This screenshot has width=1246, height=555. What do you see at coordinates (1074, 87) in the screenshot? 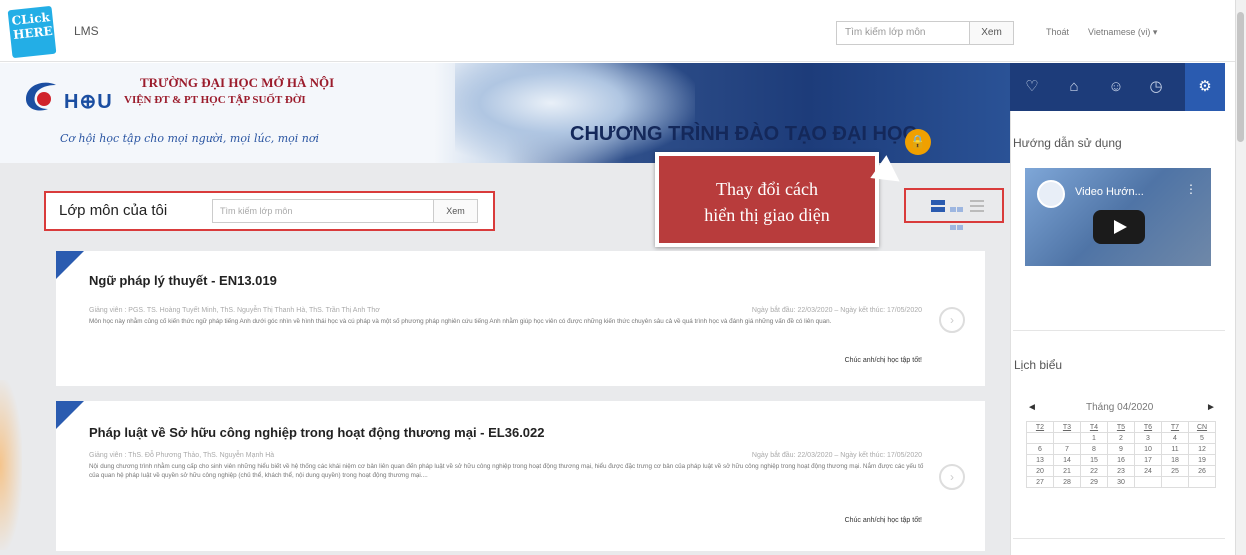
I see `bell-icon: ⌂` at bounding box center [1074, 87].